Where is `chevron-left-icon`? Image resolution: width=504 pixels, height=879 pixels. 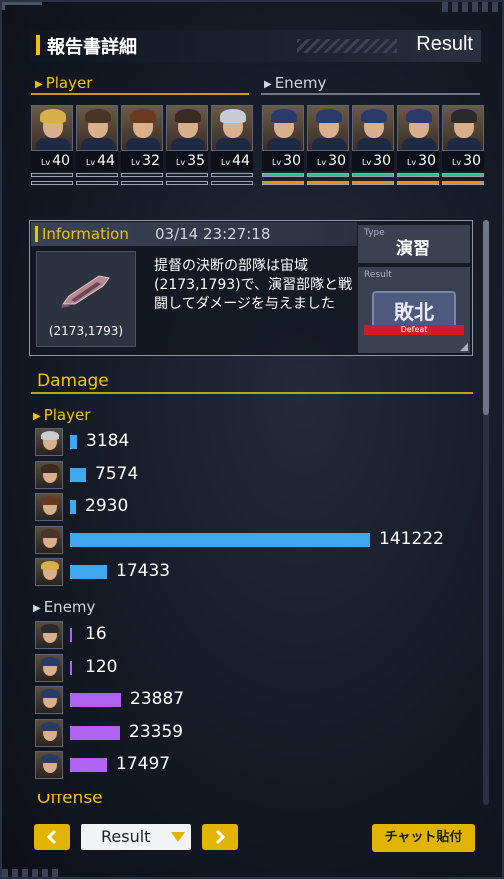 chevron-left-icon is located at coordinates (51, 837).